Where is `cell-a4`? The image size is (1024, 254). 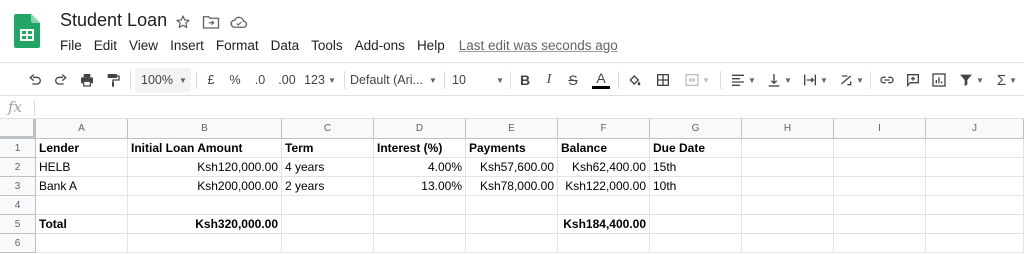
cell-a4 is located at coordinates (82, 205).